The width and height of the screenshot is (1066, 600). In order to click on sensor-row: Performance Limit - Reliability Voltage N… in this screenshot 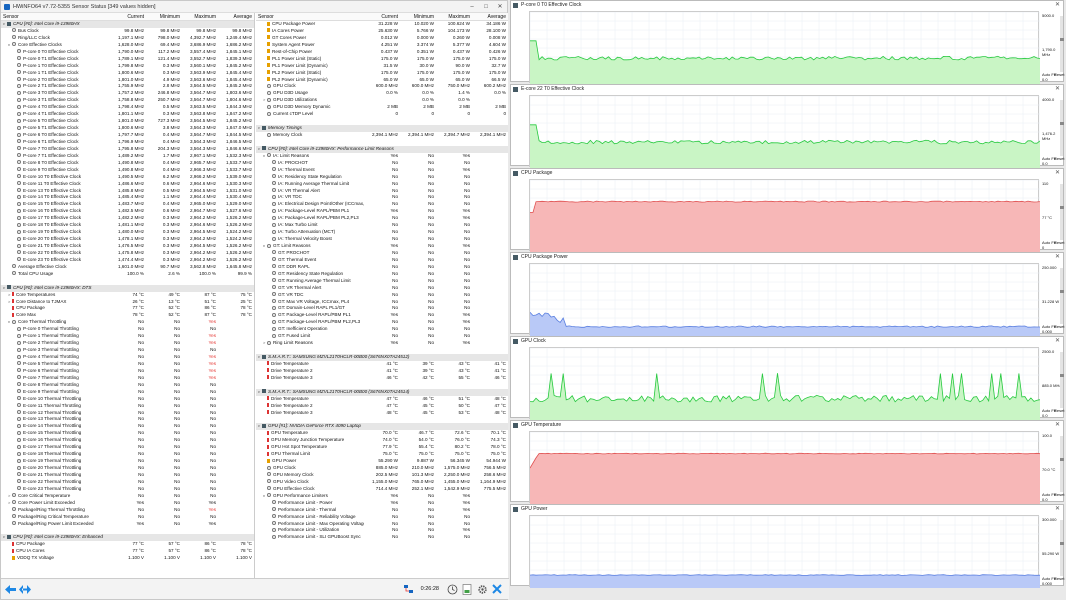, I will do `click(382, 517)`.